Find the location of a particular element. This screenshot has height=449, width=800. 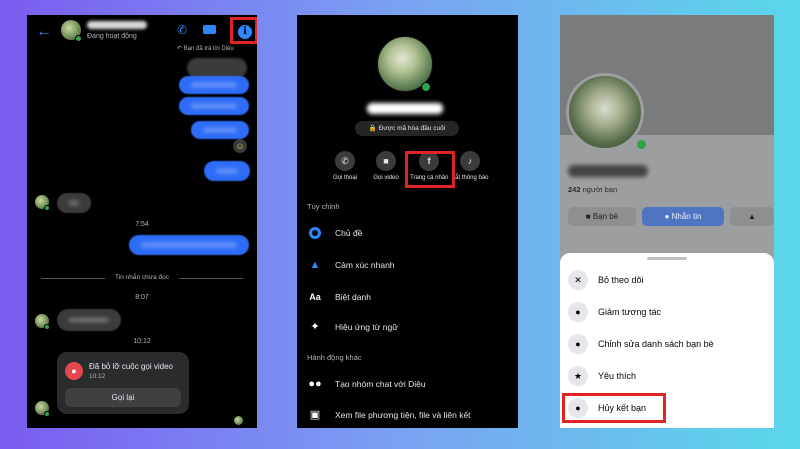

thumbs-up-icon: ▲ is located at coordinates (315, 265).